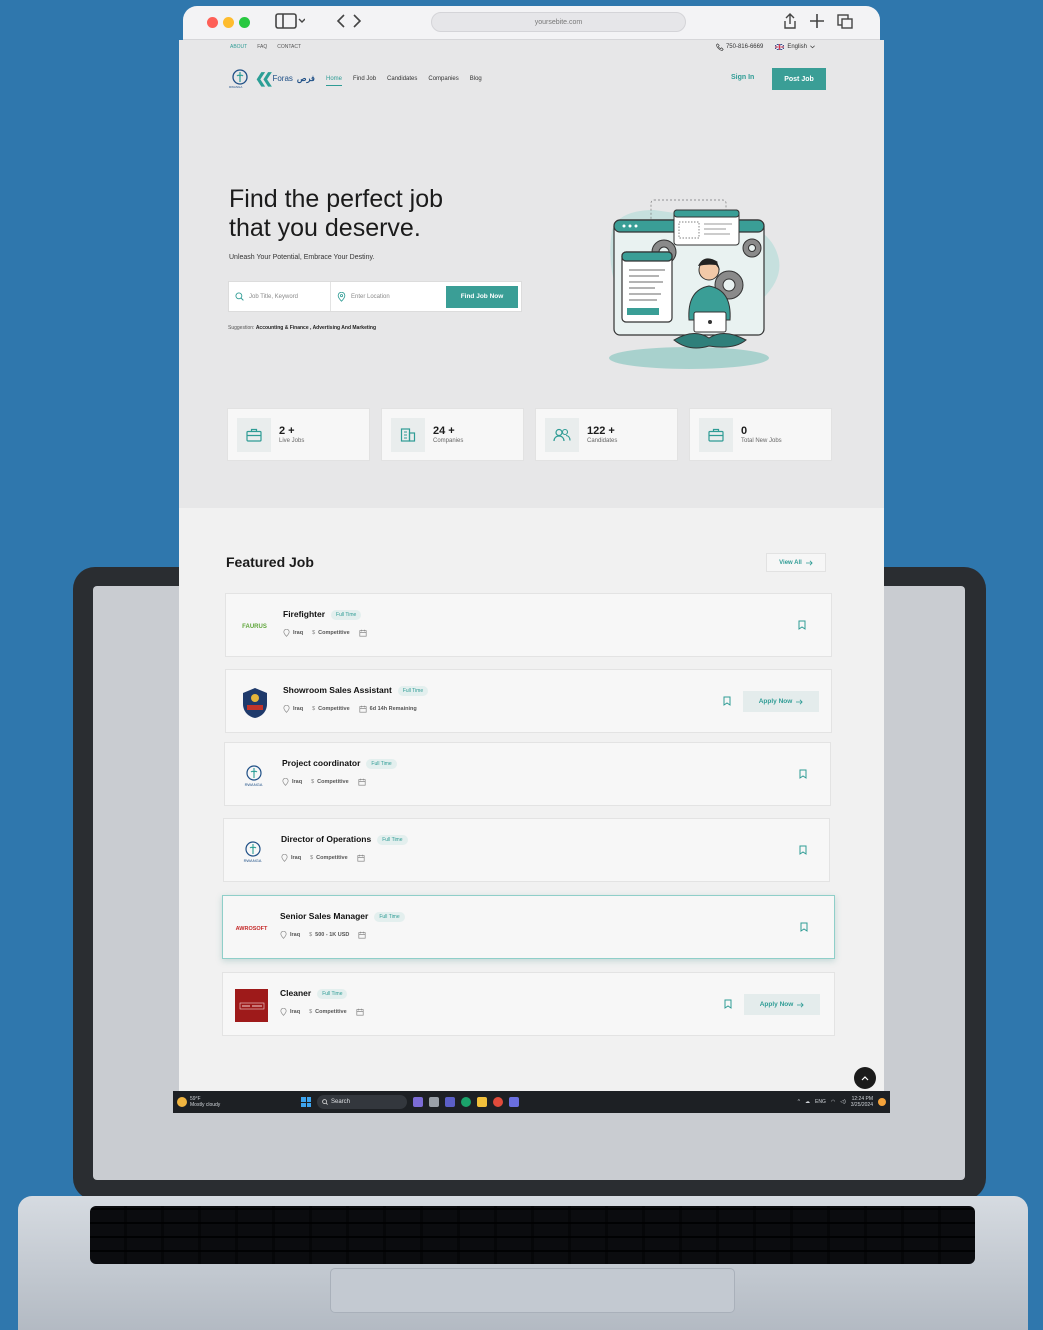  I want to click on scroll-to-top-button, so click(865, 1078).